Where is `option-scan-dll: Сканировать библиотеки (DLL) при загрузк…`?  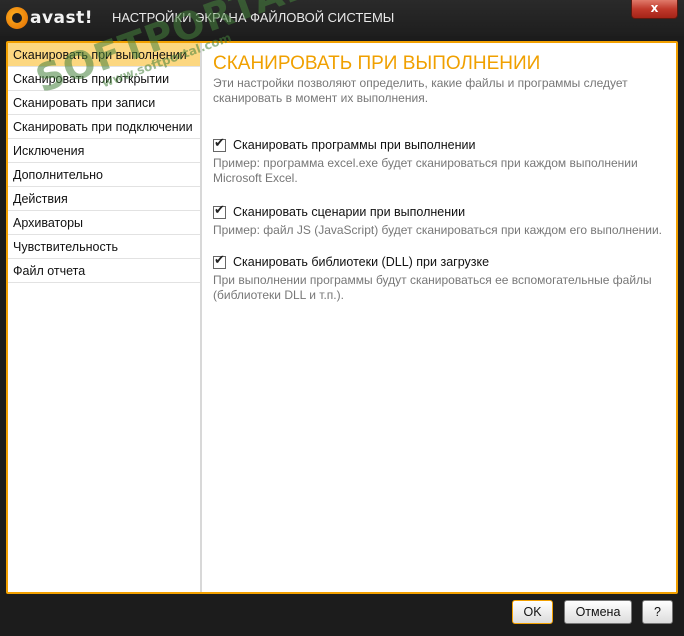 option-scan-dll: Сканировать библиотеки (DLL) при загрузк… is located at coordinates (440, 278).